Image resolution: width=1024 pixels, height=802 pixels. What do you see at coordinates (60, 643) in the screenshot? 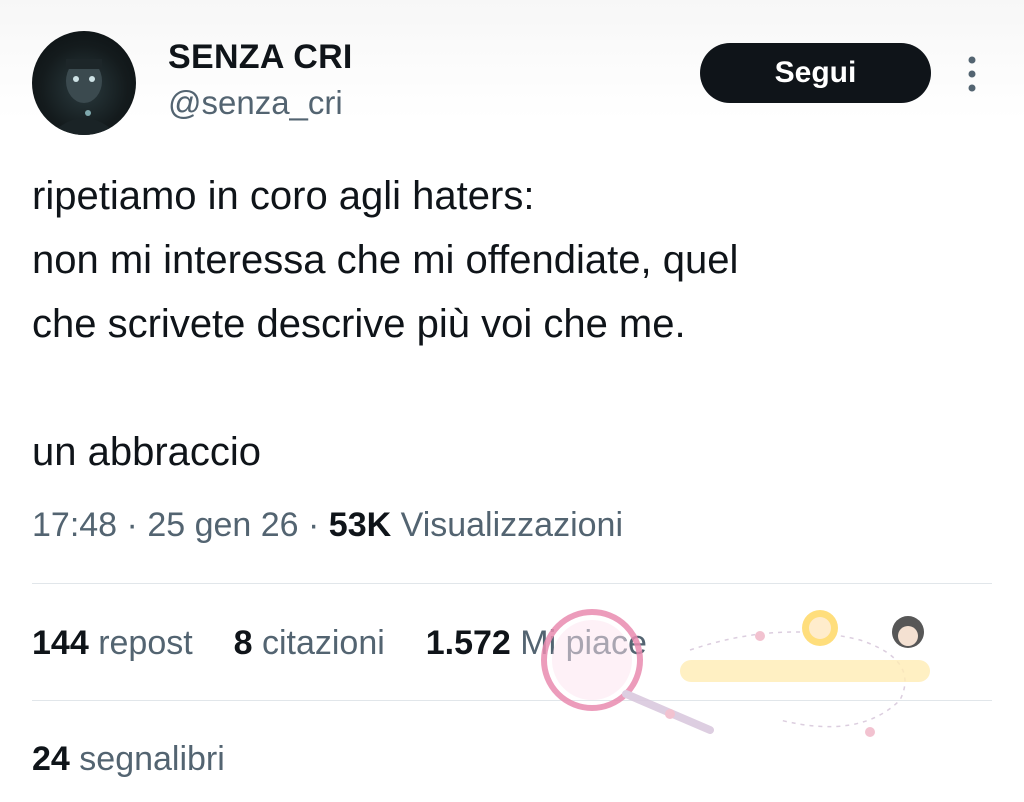
I see `reposts-count: 144` at bounding box center [60, 643].